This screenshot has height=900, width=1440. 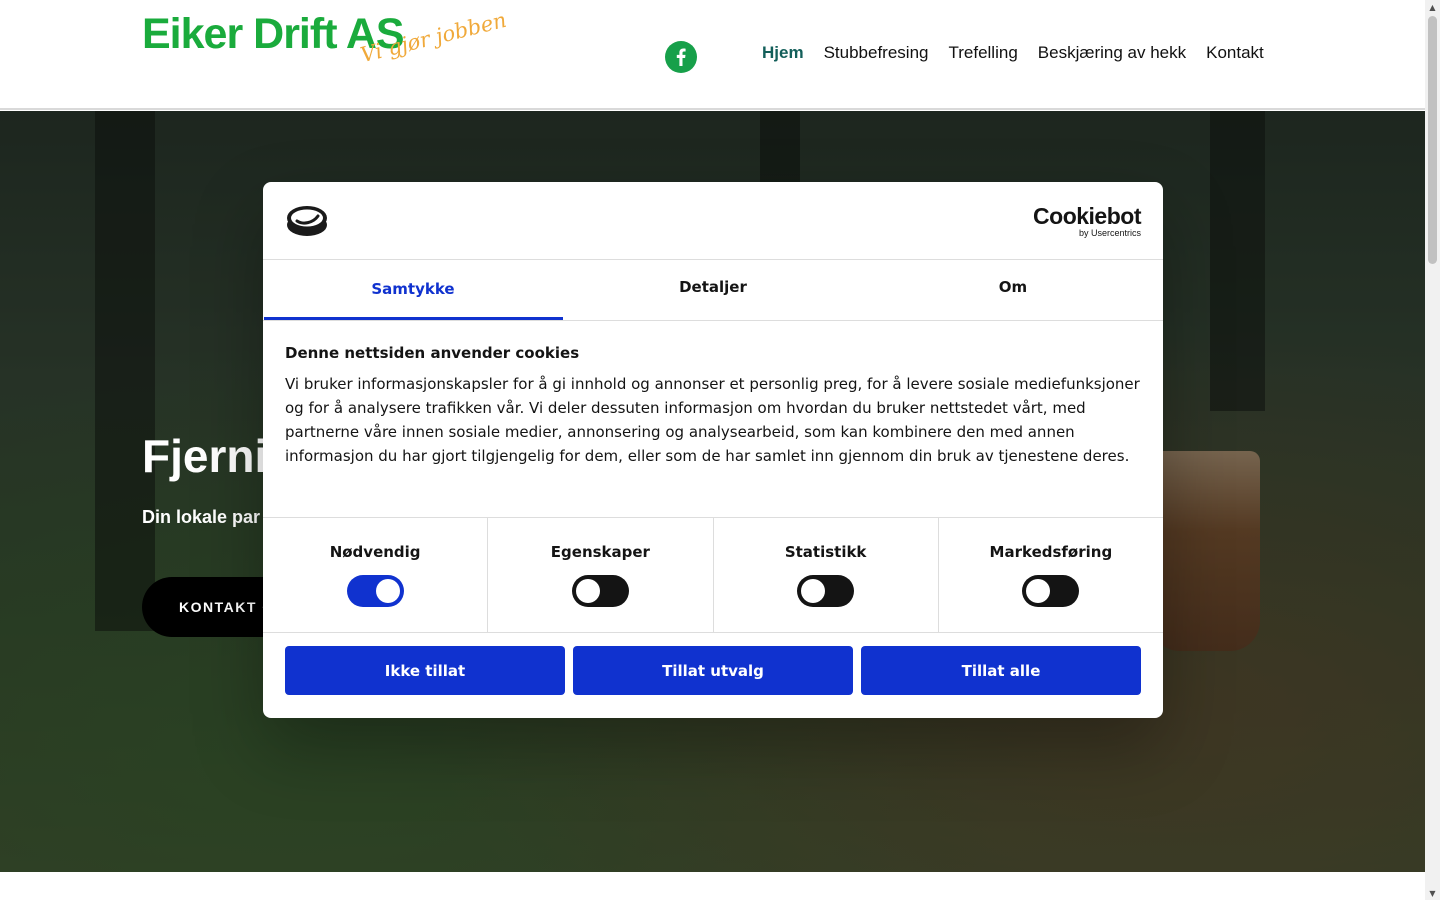 I want to click on tab-om: Om, so click(x=1013, y=290).